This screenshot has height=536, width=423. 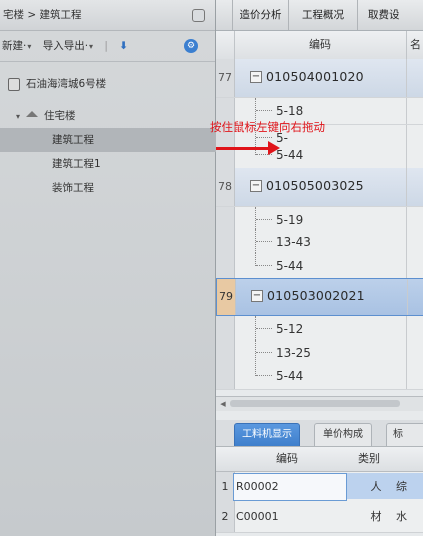 What do you see at coordinates (225, 517) in the screenshot?
I see `row-number: 2` at bounding box center [225, 517].